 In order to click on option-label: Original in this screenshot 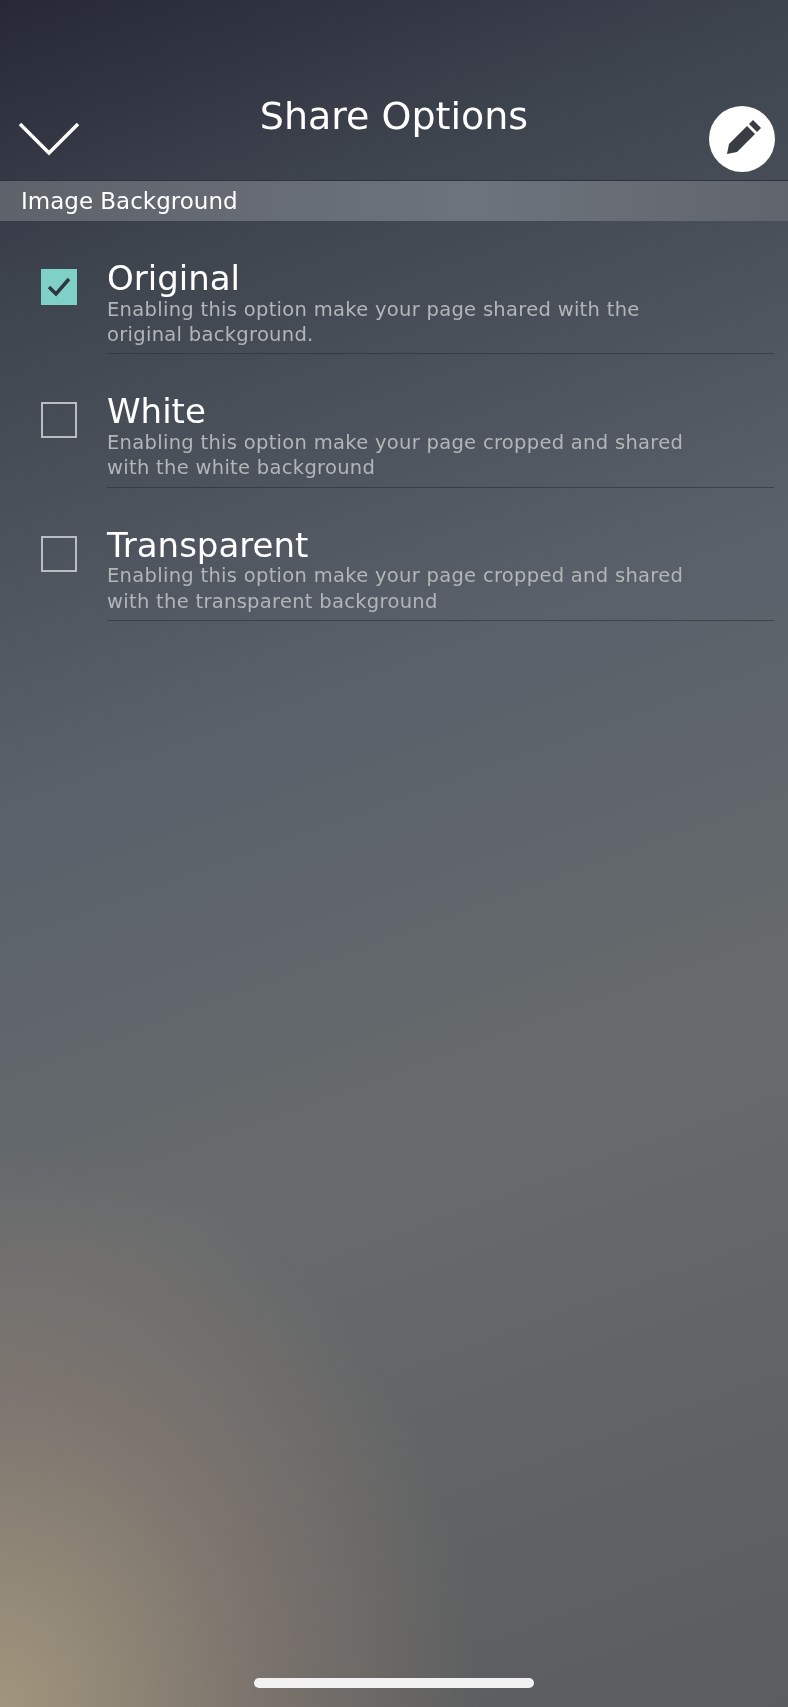, I will do `click(174, 279)`.